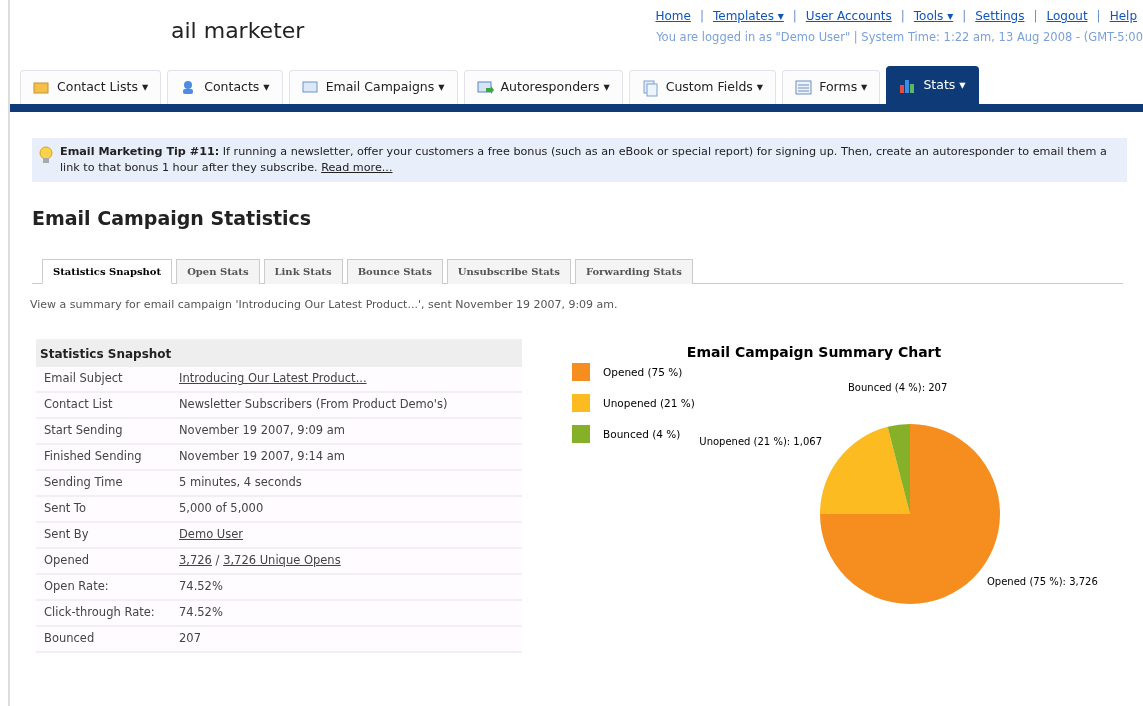  Describe the element at coordinates (99, 613) in the screenshot. I see `row-label: Click-through Rate:` at that location.